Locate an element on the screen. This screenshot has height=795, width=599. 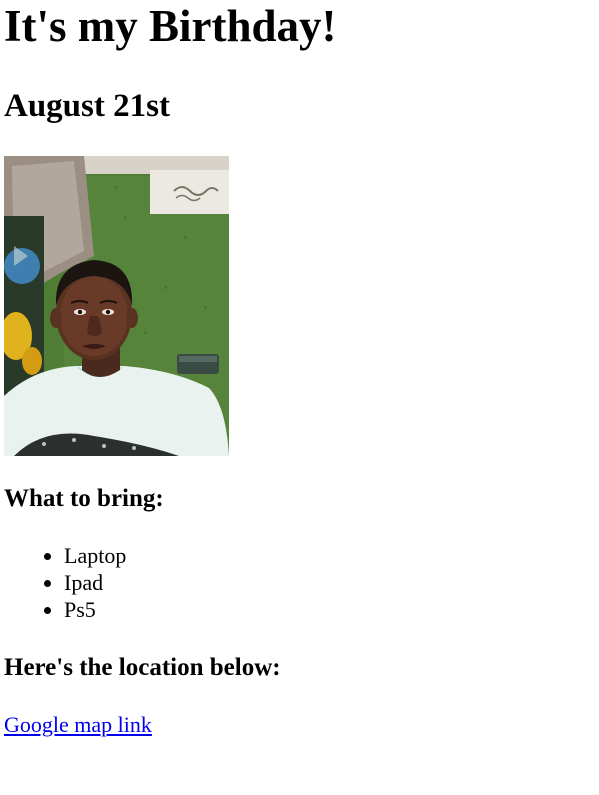
person-selfie-photo is located at coordinates (116, 306).